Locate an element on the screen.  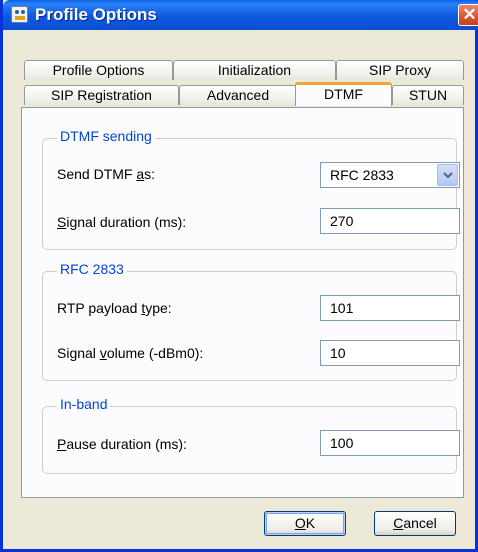
tab-initialization: Initialization is located at coordinates (254, 70).